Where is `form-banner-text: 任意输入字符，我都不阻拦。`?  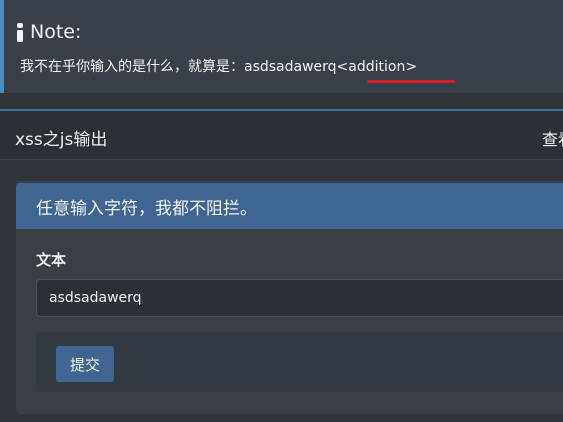
form-banner-text: 任意输入字符，我都不阻拦。 is located at coordinates (146, 209).